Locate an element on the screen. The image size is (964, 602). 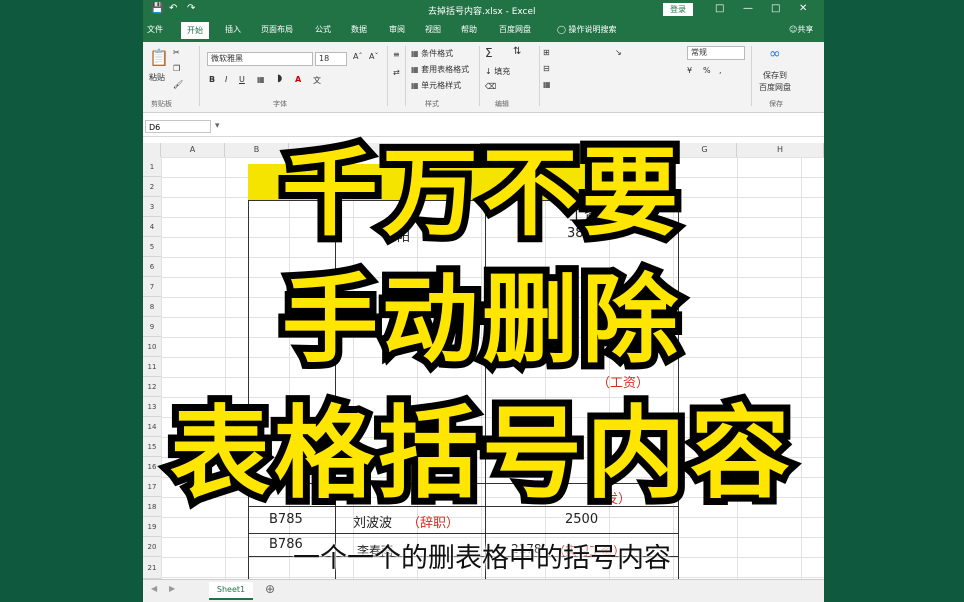
phonetic-icon: 文 is located at coordinates (317, 80).